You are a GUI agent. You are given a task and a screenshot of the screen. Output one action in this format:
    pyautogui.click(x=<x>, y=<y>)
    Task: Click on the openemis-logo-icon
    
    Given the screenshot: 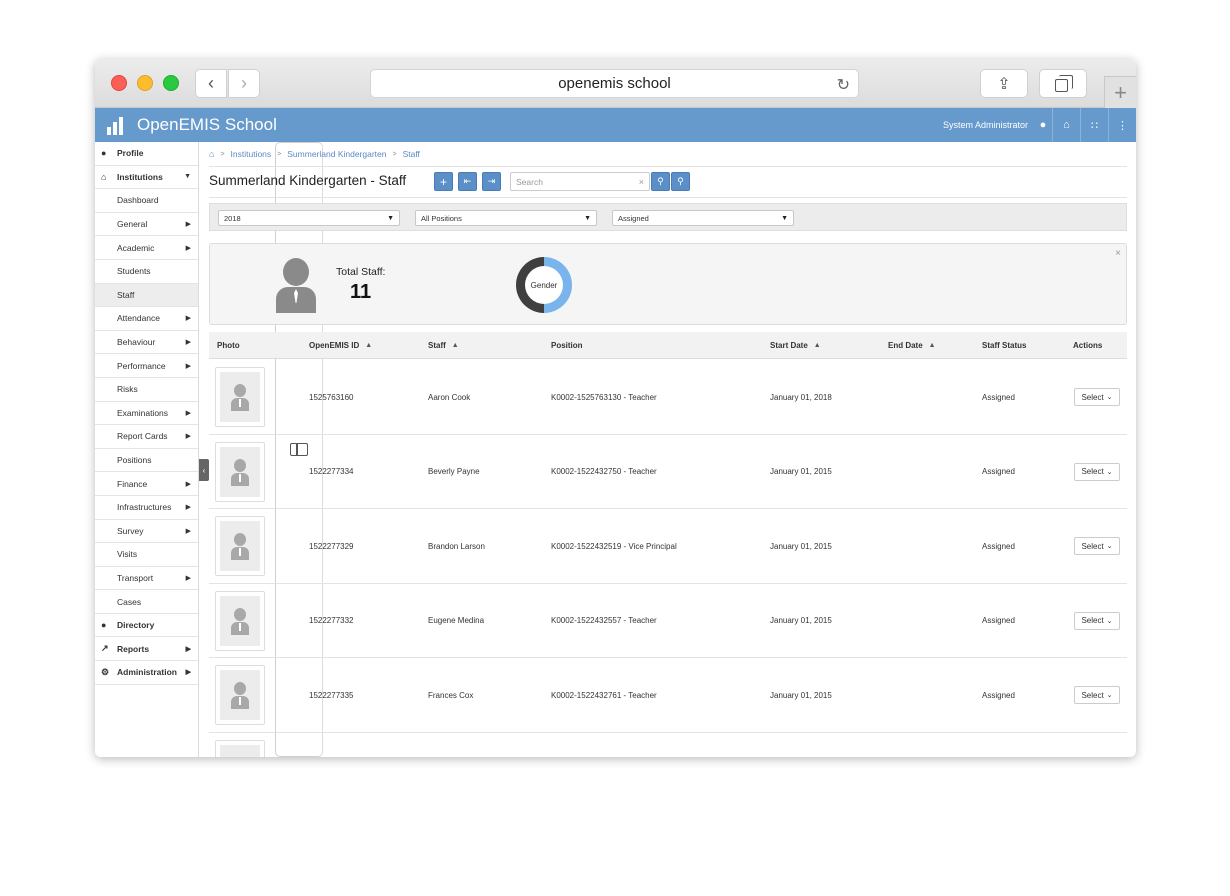 What is the action you would take?
    pyautogui.click(x=117, y=125)
    